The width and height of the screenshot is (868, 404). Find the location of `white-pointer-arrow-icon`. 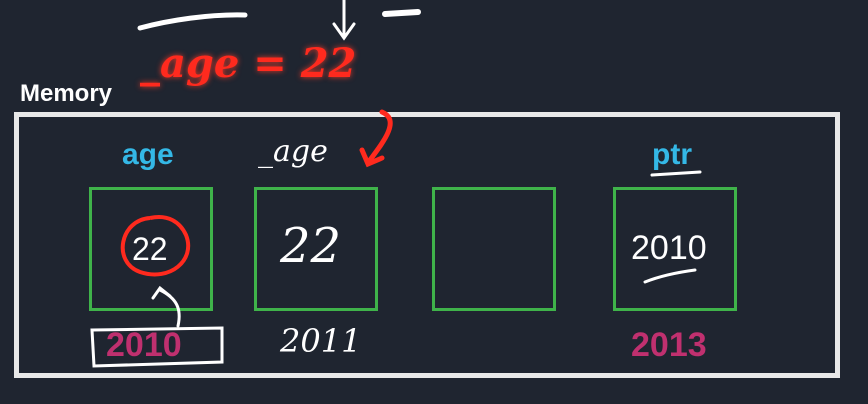

white-pointer-arrow-icon is located at coordinates (166, 306).